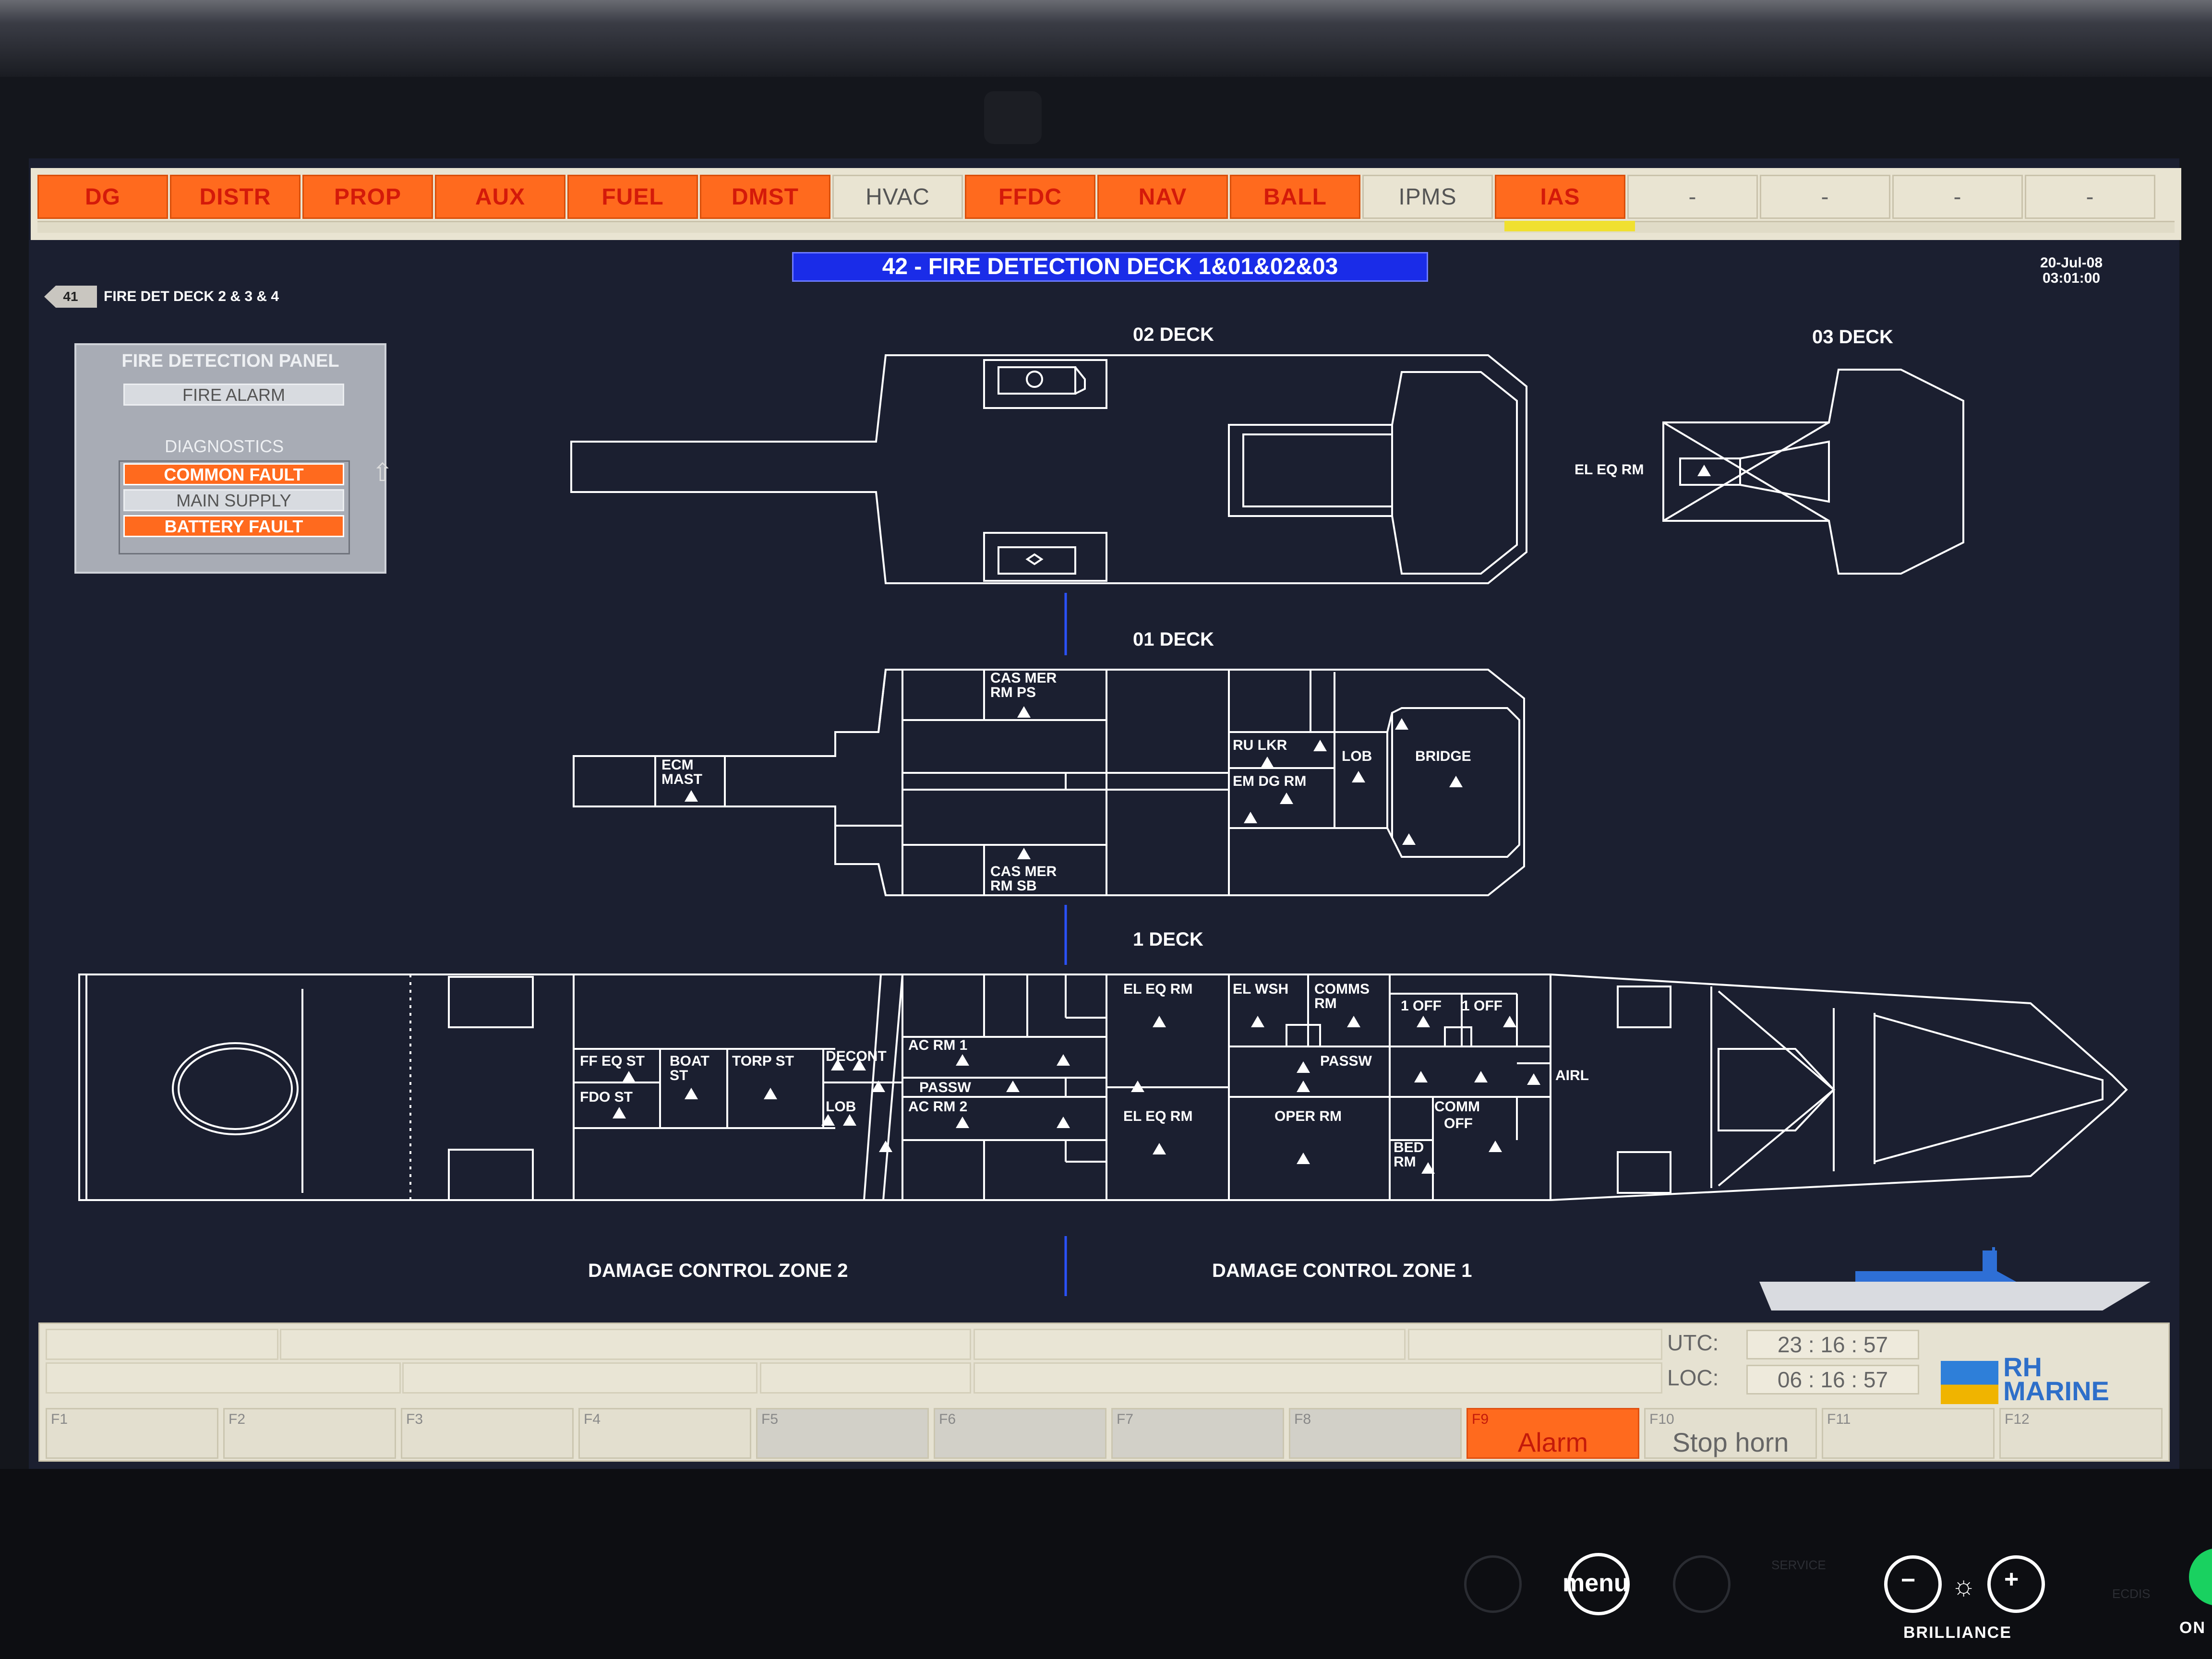 The image size is (2212, 1659). Describe the element at coordinates (718, 1270) in the screenshot. I see `damage-control-zone-2-label: DAMAGE CONTROL ZONE 2` at that location.